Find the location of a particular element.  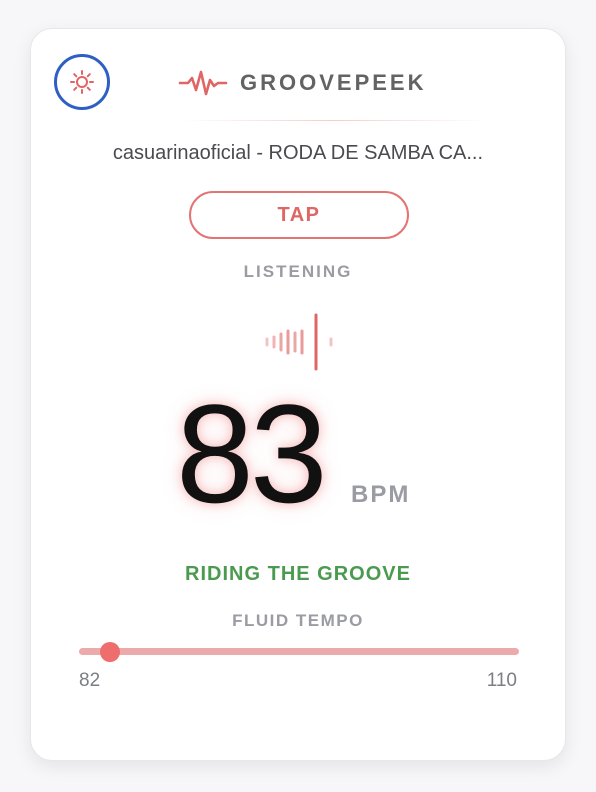

brand-name: GROOVEPEEK is located at coordinates (333, 82).